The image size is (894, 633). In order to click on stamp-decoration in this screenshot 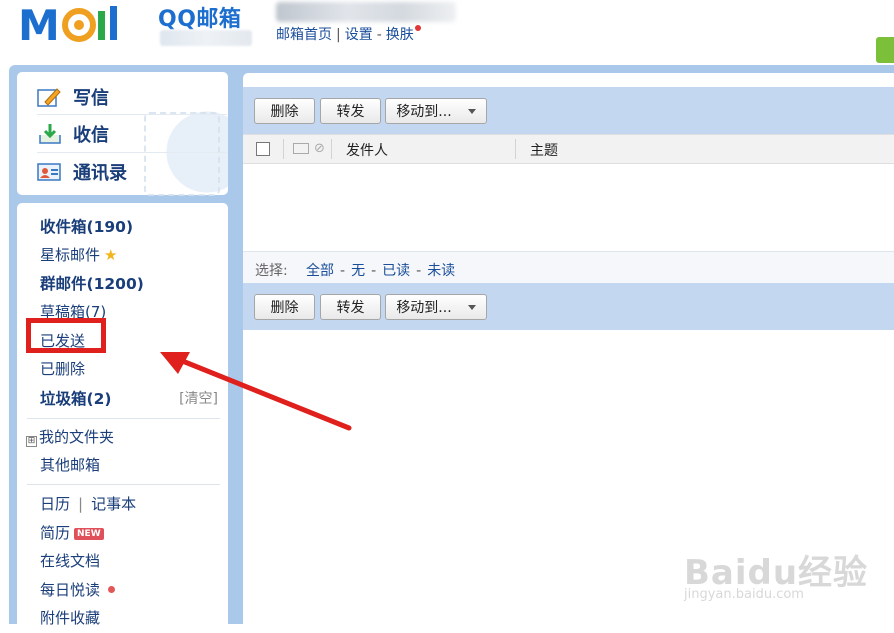, I will do `click(182, 154)`.